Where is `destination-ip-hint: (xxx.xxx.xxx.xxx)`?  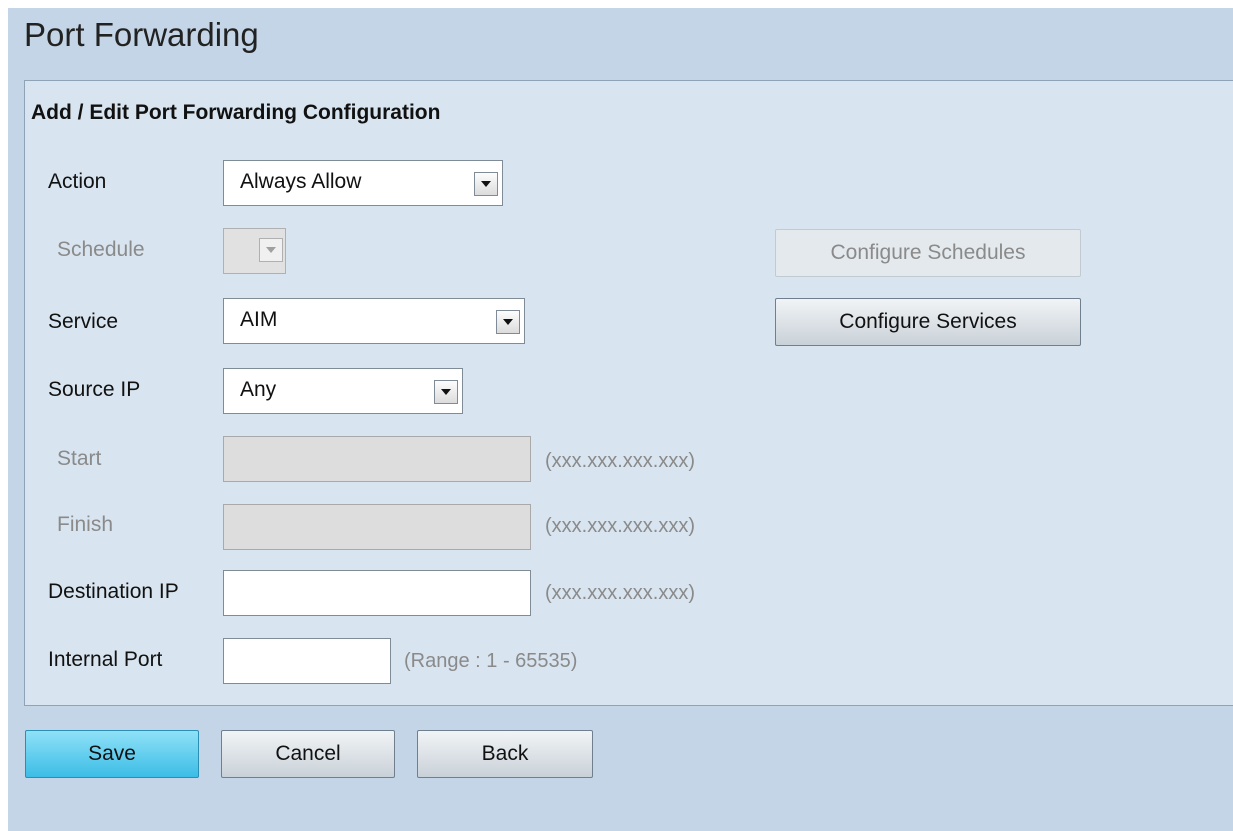
destination-ip-hint: (xxx.xxx.xxx.xxx) is located at coordinates (620, 593).